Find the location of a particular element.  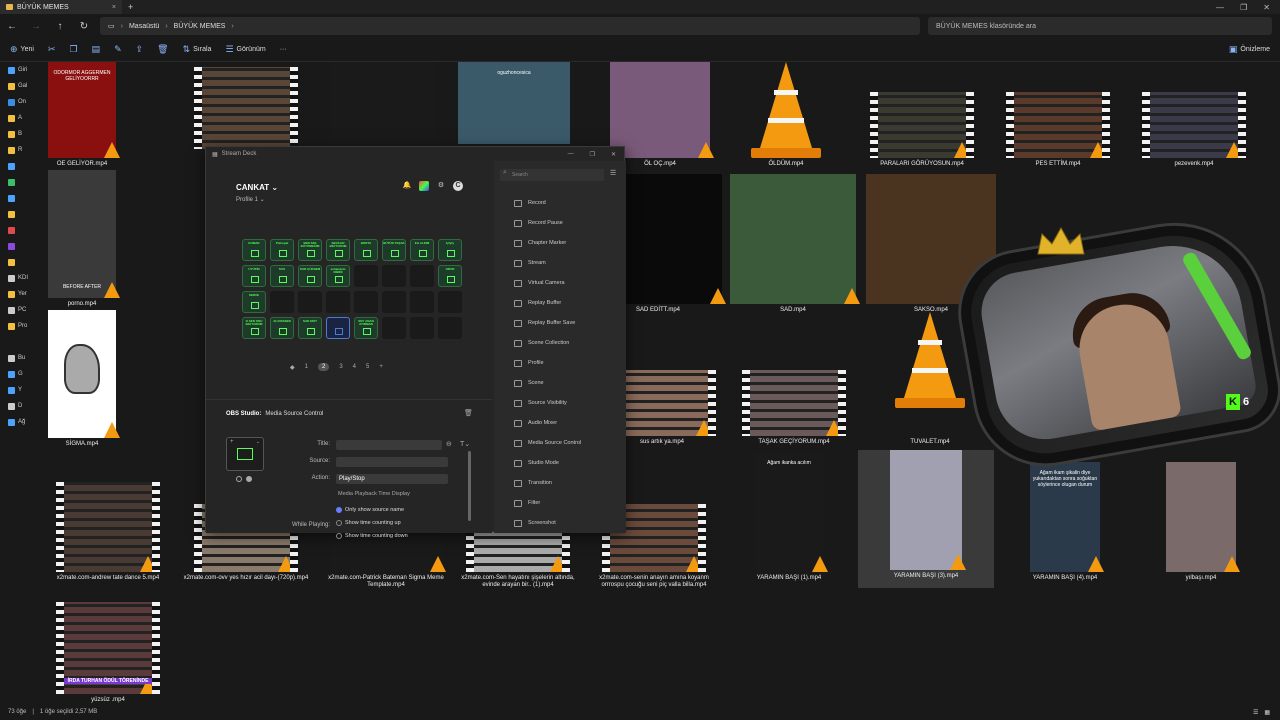

close-button: ✕ is located at coordinates (1266, 7).